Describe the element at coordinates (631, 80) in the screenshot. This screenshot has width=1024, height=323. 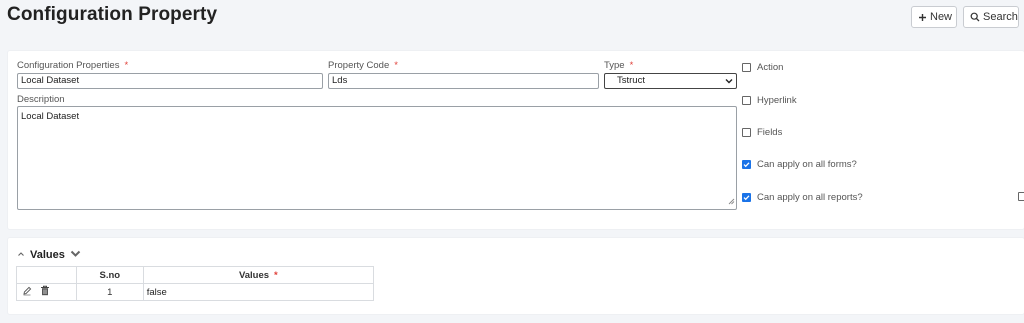
I see `type-select-value: Tstruct` at that location.